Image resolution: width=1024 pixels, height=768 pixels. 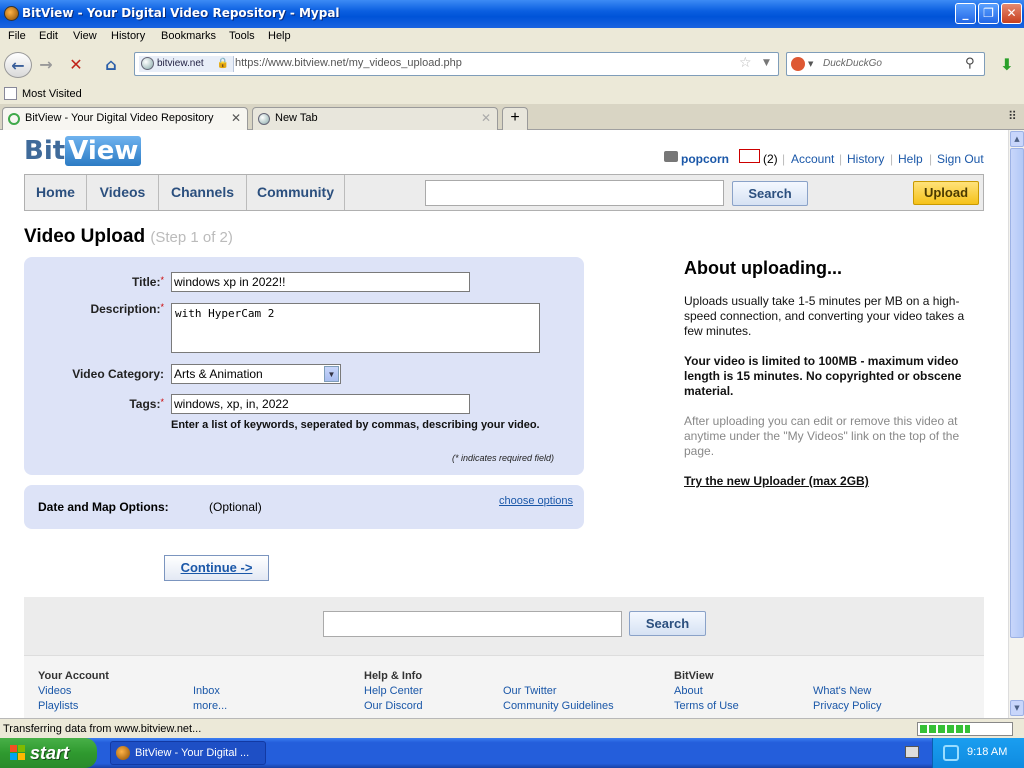 I want to click on menu-view: View, so click(x=85, y=36).